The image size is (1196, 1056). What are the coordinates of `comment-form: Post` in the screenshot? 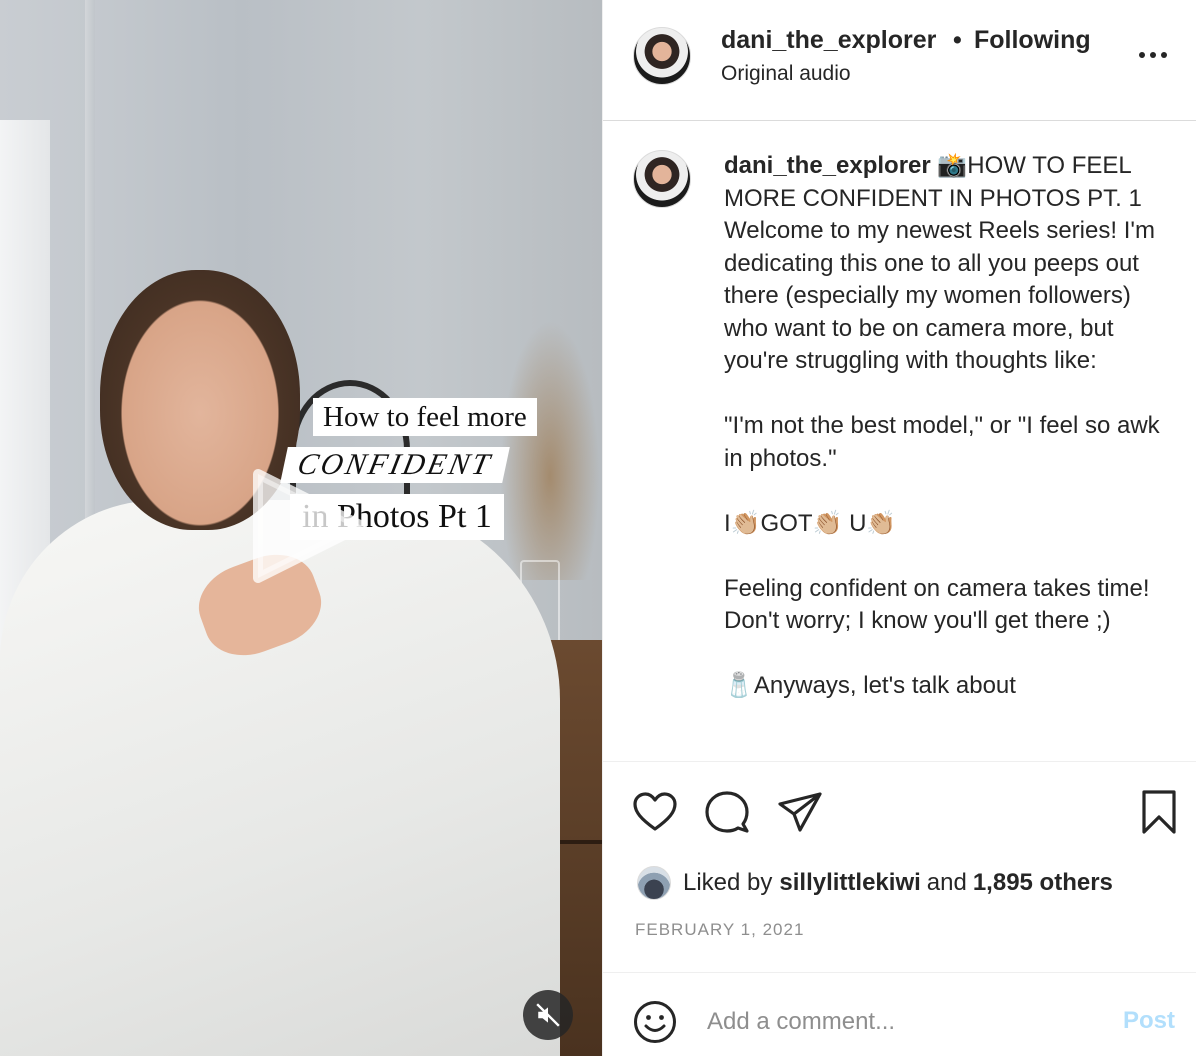 It's located at (899, 1014).